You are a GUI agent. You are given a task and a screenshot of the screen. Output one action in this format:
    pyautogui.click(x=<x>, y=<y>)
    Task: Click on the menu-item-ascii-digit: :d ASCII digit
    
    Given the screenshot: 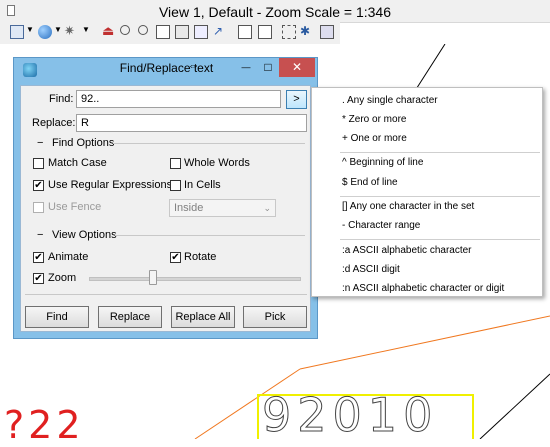 What is the action you would take?
    pyautogui.click(x=371, y=269)
    